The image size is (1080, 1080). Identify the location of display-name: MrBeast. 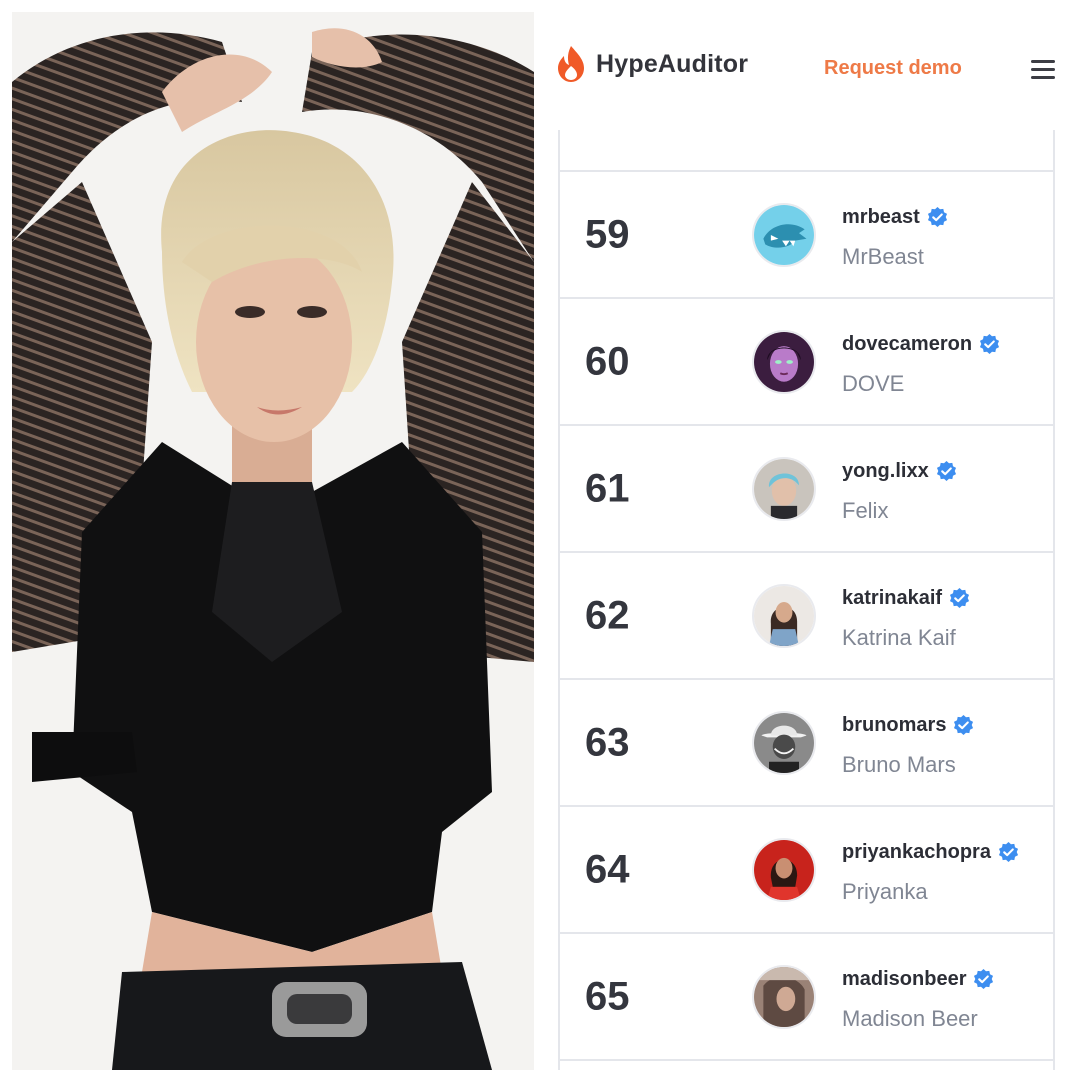
(883, 256).